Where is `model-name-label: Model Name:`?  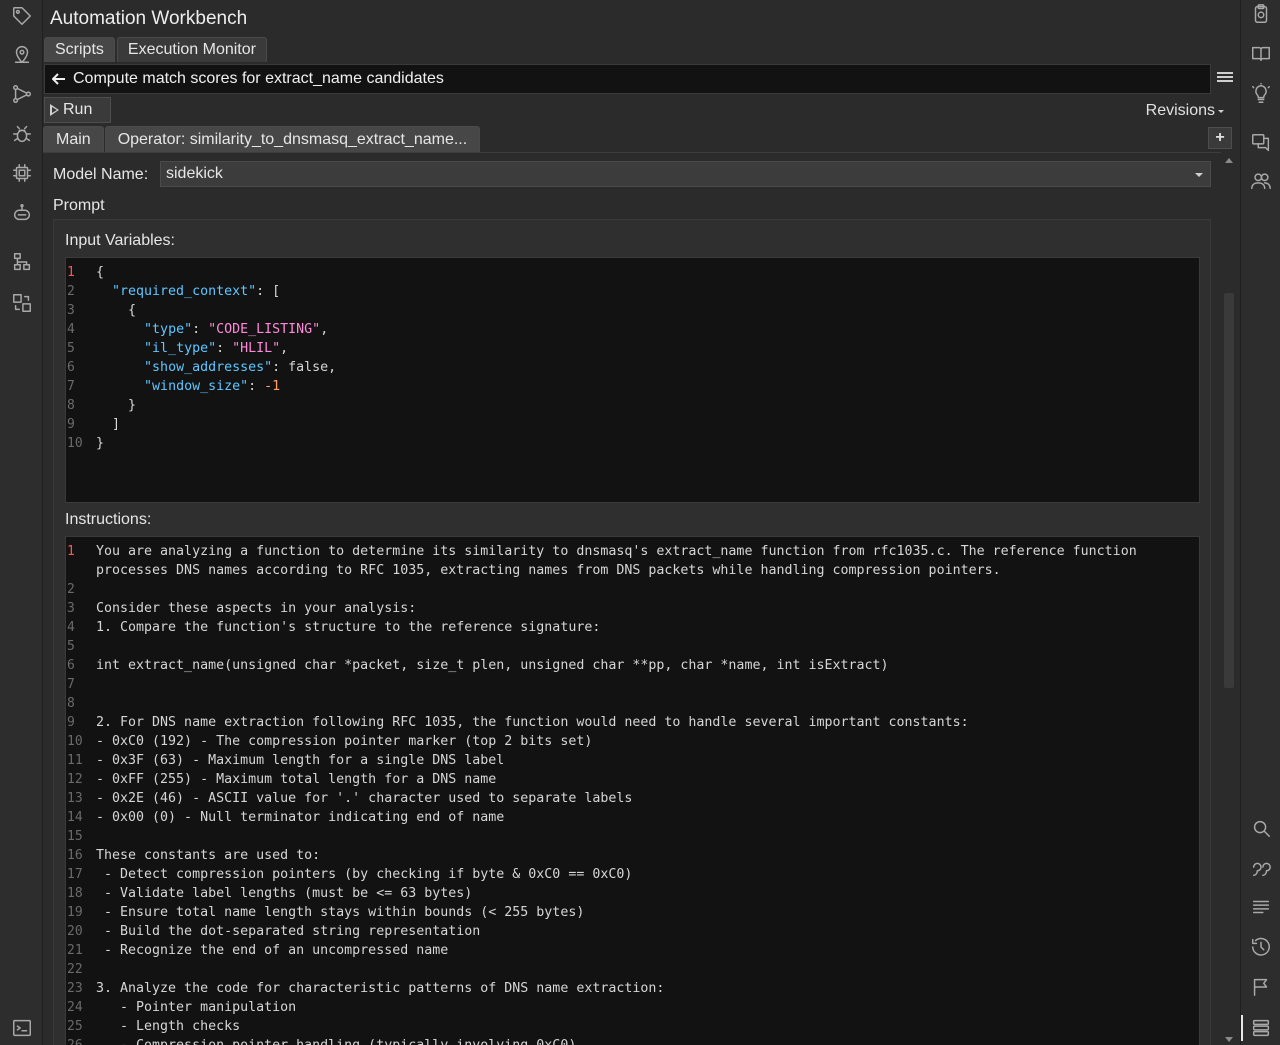 model-name-label: Model Name: is located at coordinates (101, 174).